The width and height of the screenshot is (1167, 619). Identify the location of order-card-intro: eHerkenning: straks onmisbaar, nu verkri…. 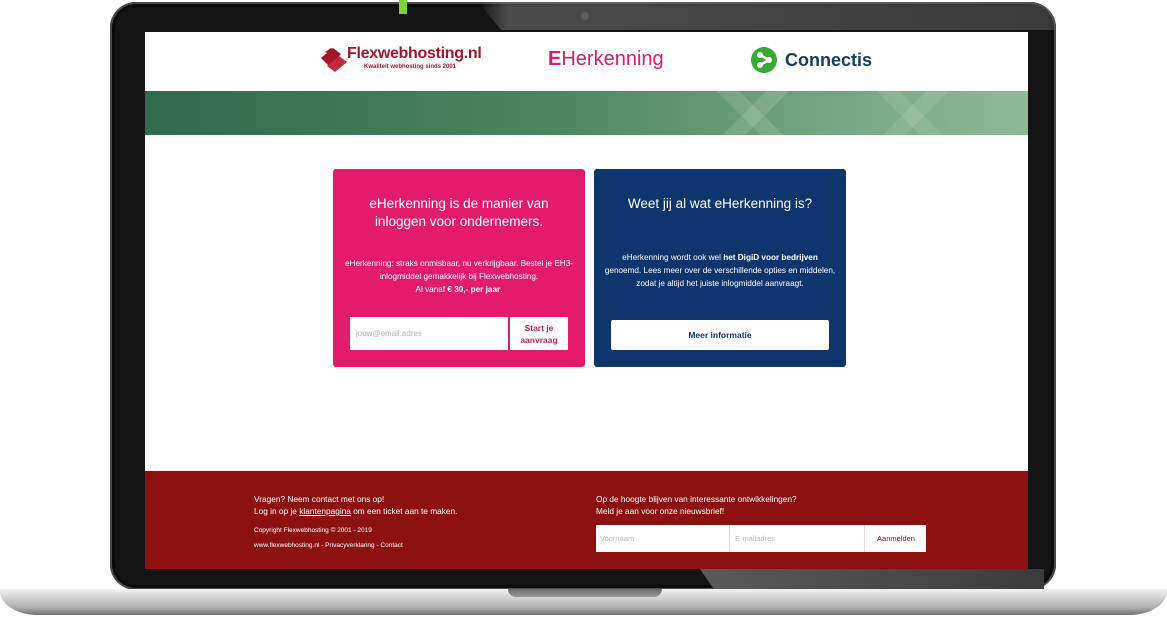
(459, 270).